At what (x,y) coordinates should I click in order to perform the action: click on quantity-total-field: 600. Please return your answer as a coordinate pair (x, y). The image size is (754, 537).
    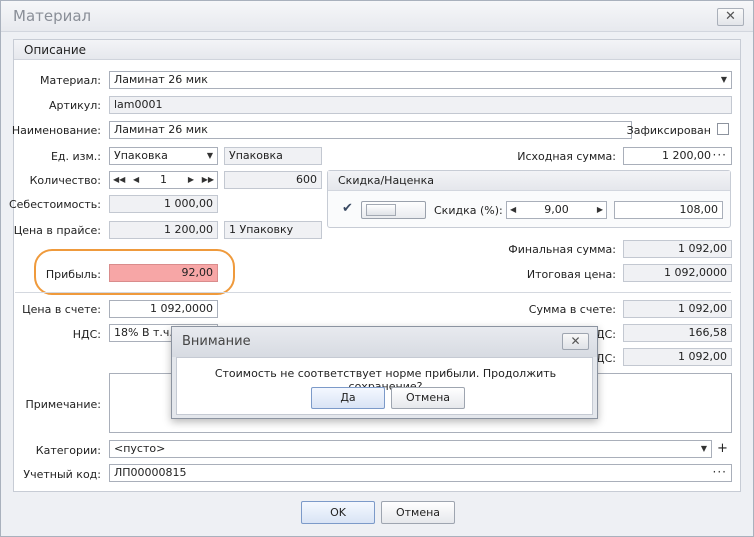
    Looking at the image, I should click on (273, 180).